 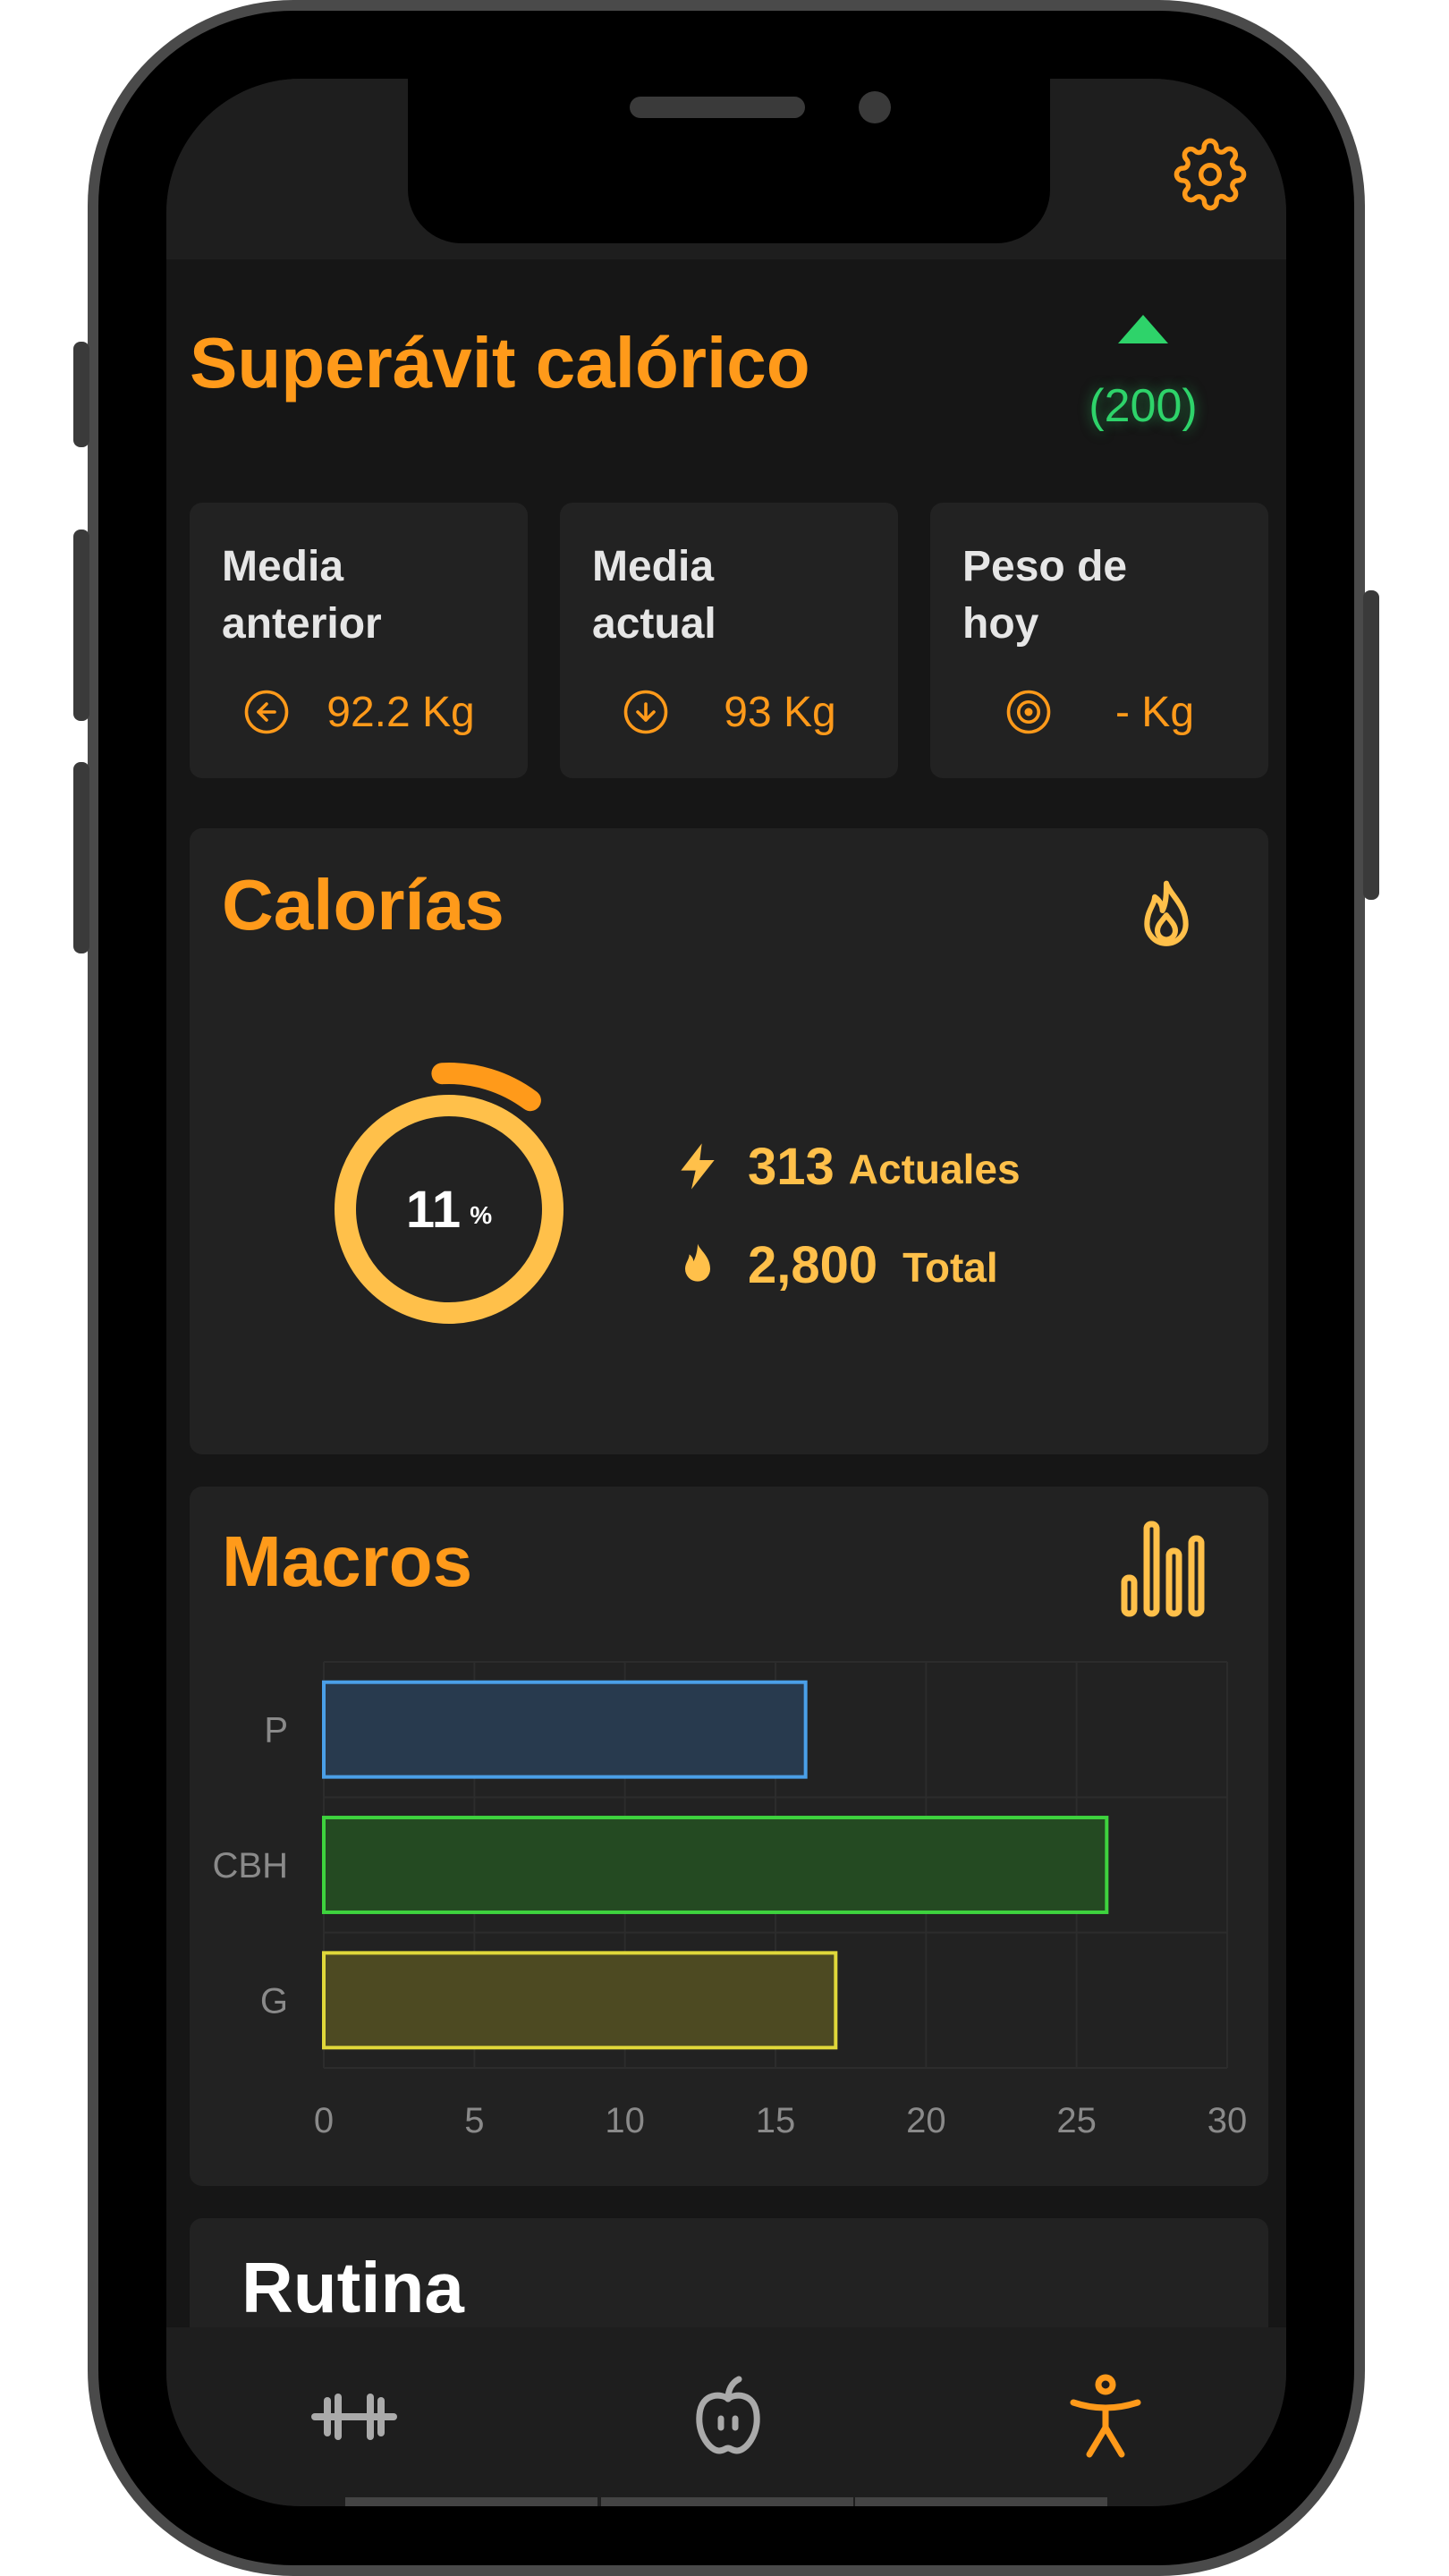 What do you see at coordinates (1154, 712) in the screenshot?
I see `stat-value: - Kg` at bounding box center [1154, 712].